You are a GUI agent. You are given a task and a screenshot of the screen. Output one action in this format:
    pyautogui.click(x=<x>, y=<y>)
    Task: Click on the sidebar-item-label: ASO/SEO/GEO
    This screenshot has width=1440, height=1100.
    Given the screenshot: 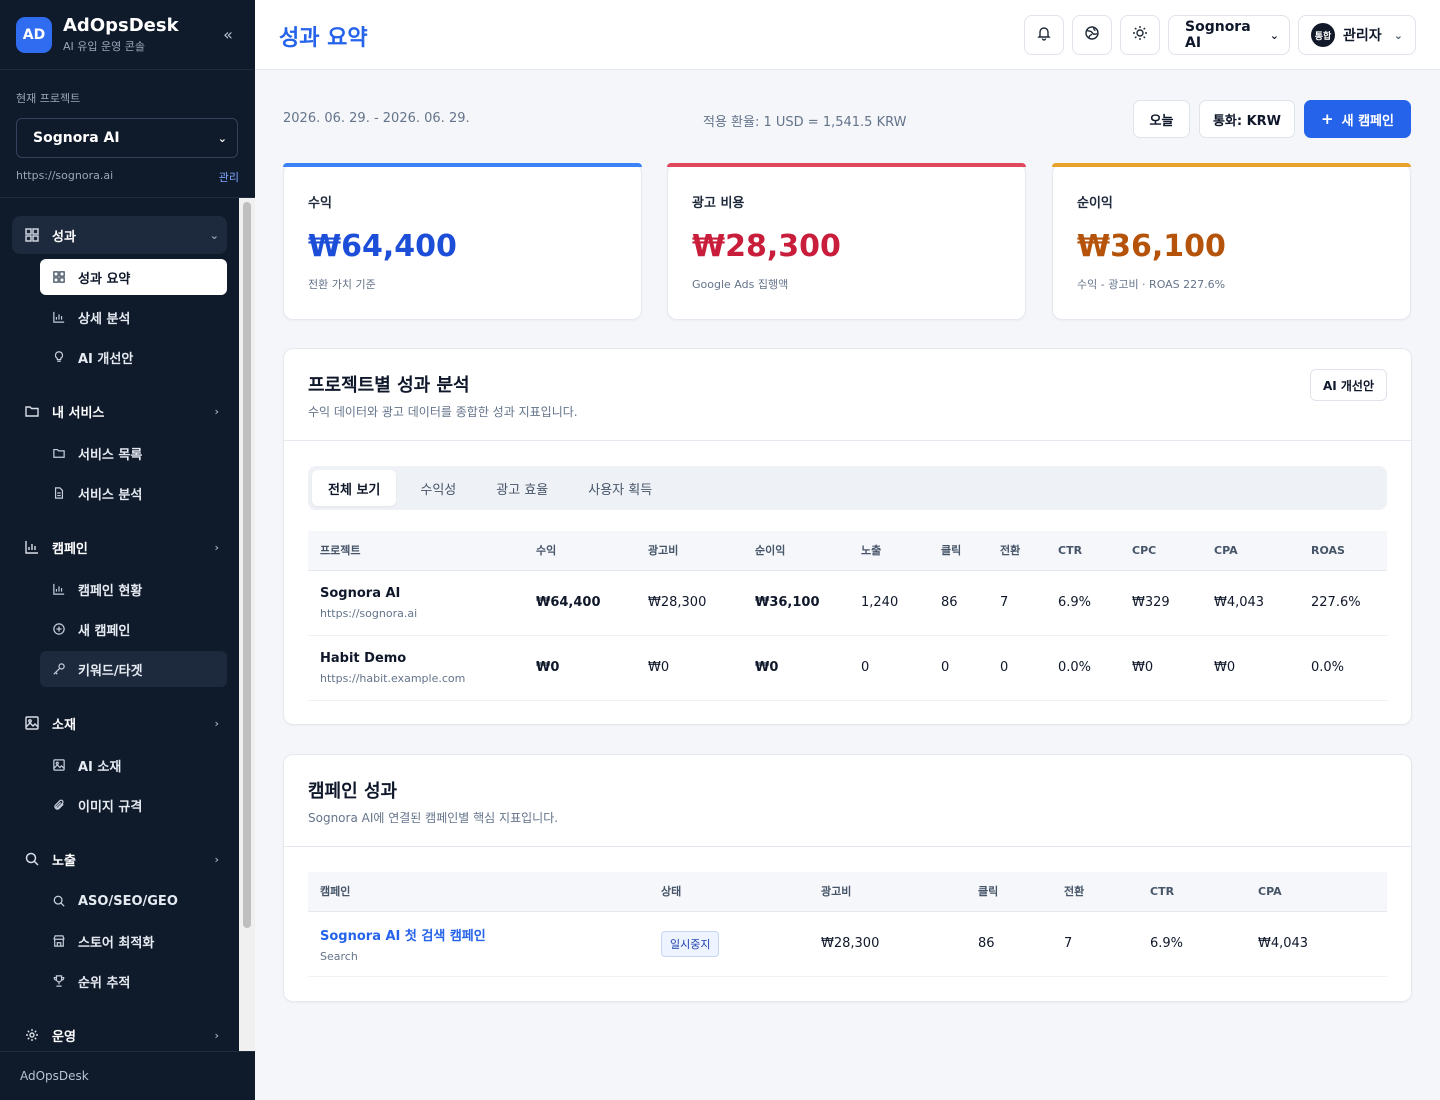 What is the action you would take?
    pyautogui.click(x=128, y=901)
    